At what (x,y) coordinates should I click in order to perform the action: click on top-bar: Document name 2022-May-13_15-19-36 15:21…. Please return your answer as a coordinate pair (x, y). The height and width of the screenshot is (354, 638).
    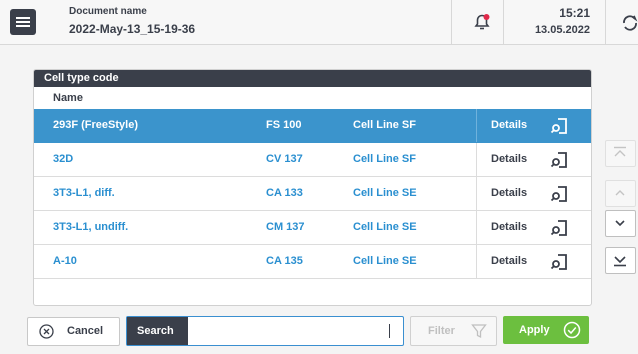
    Looking at the image, I should click on (319, 22).